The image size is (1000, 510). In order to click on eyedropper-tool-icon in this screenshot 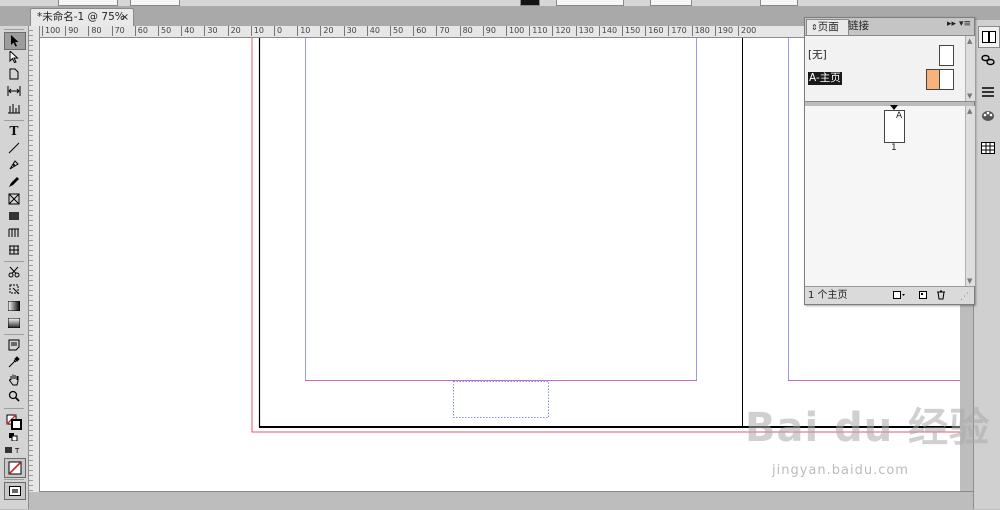, I will do `click(14, 362)`.